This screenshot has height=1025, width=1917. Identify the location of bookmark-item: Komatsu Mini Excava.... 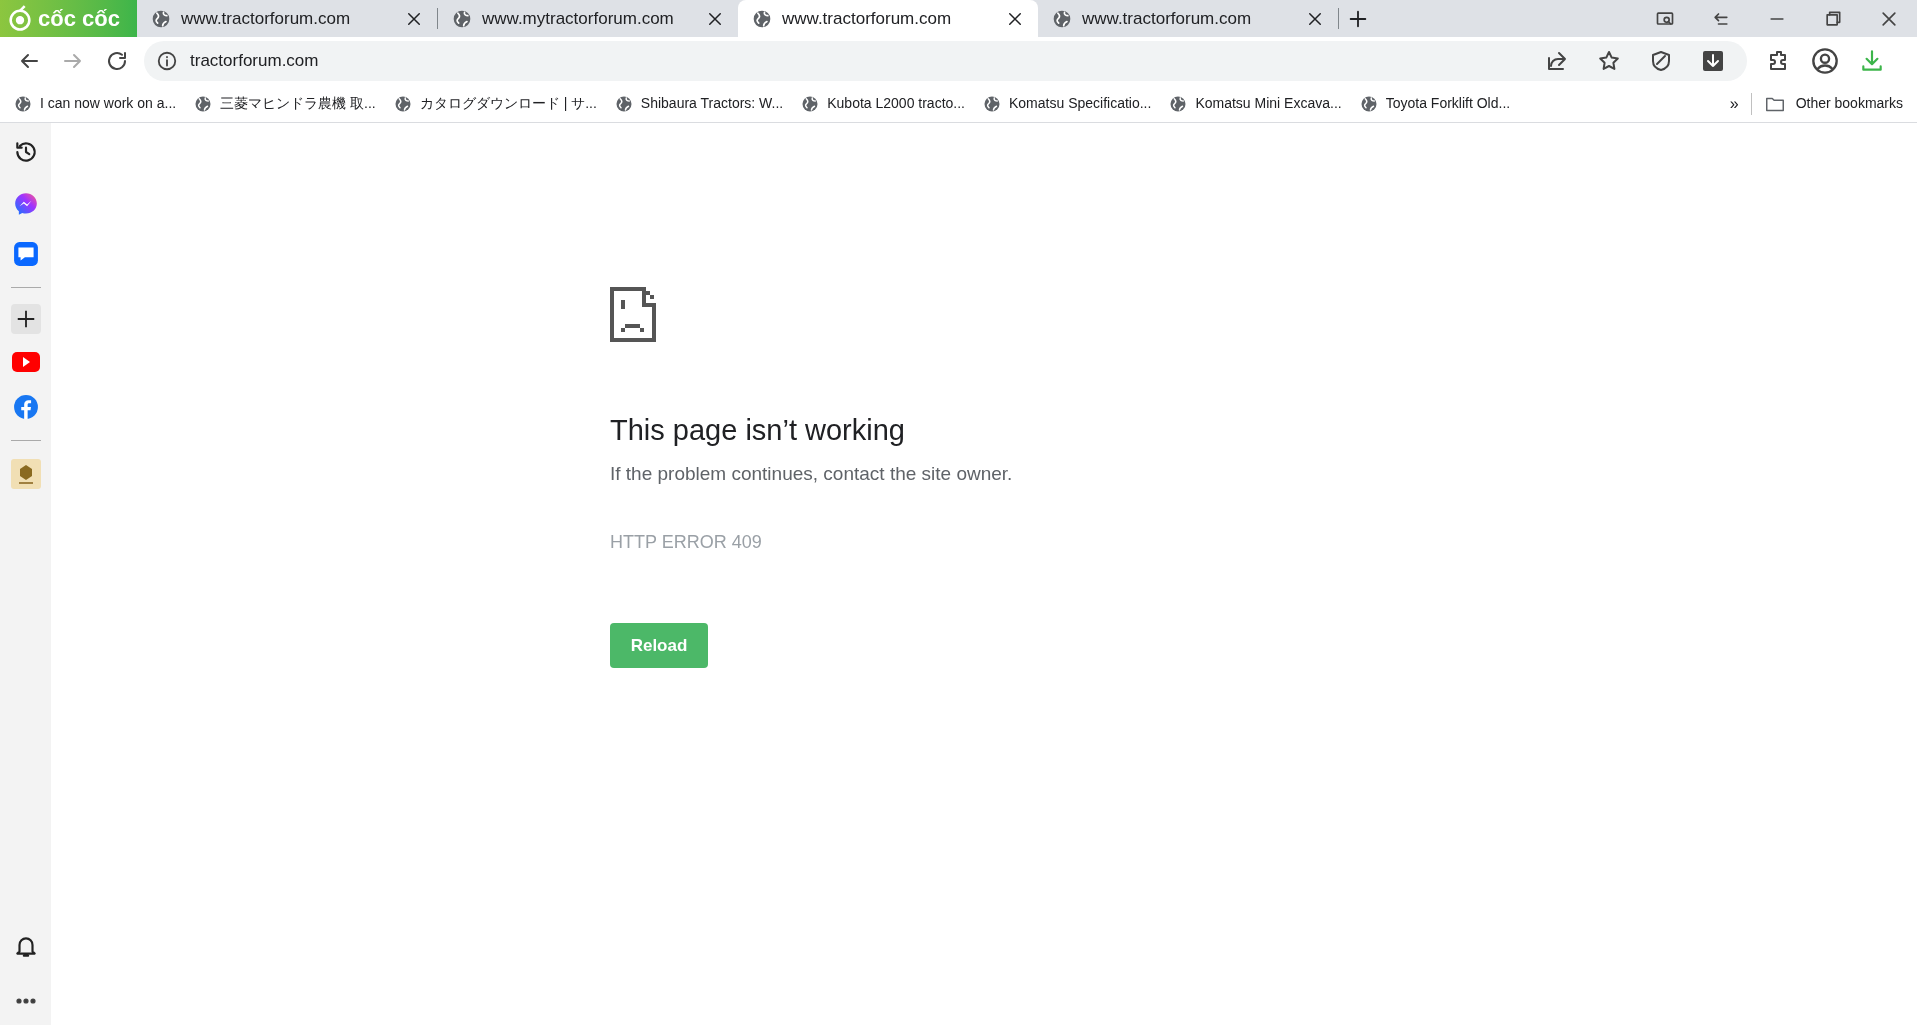
(1255, 103).